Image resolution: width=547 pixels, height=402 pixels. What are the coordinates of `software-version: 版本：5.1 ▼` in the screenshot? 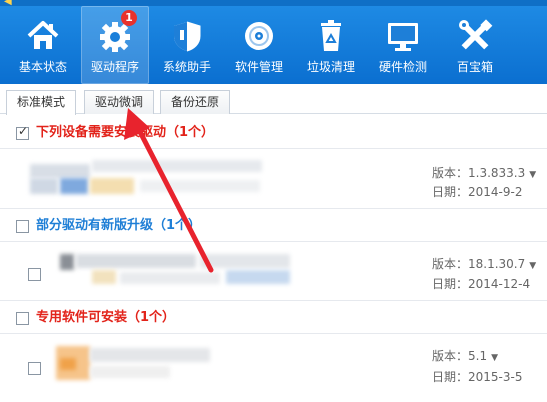 It's located at (465, 355).